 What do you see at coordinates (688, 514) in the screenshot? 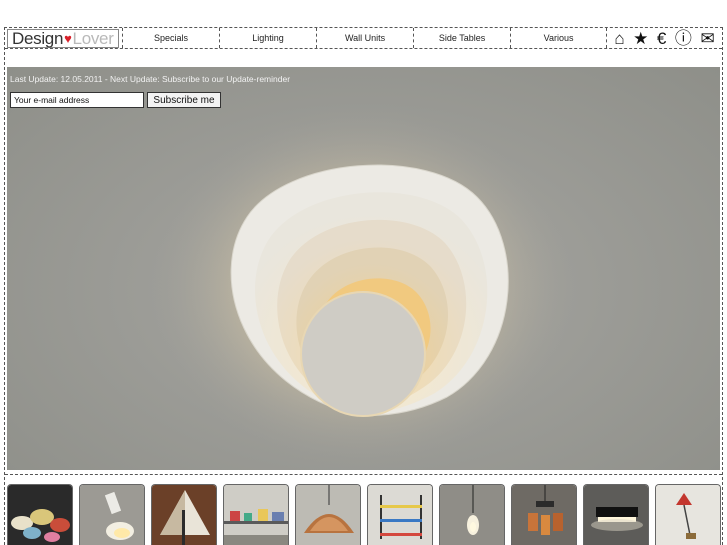
I see `thumb-red-flower-lamp` at bounding box center [688, 514].